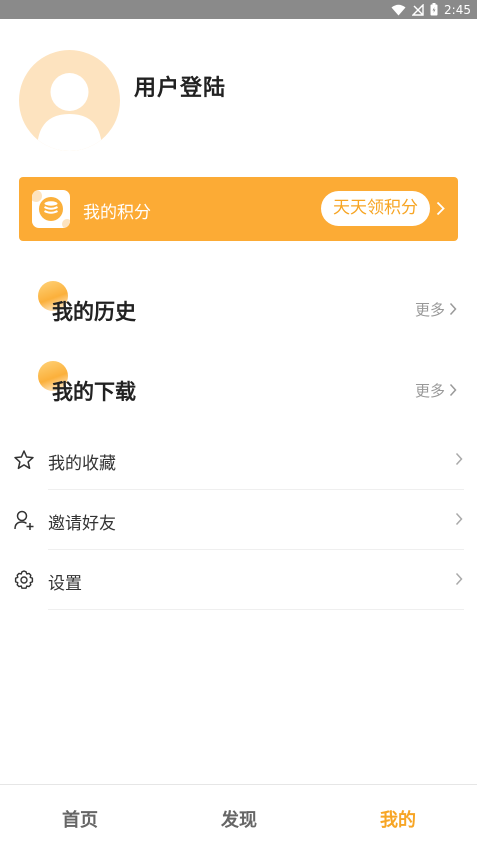 The height and width of the screenshot is (849, 477). Describe the element at coordinates (82, 464) in the screenshot. I see `menu-item-label: 我的收藏` at that location.